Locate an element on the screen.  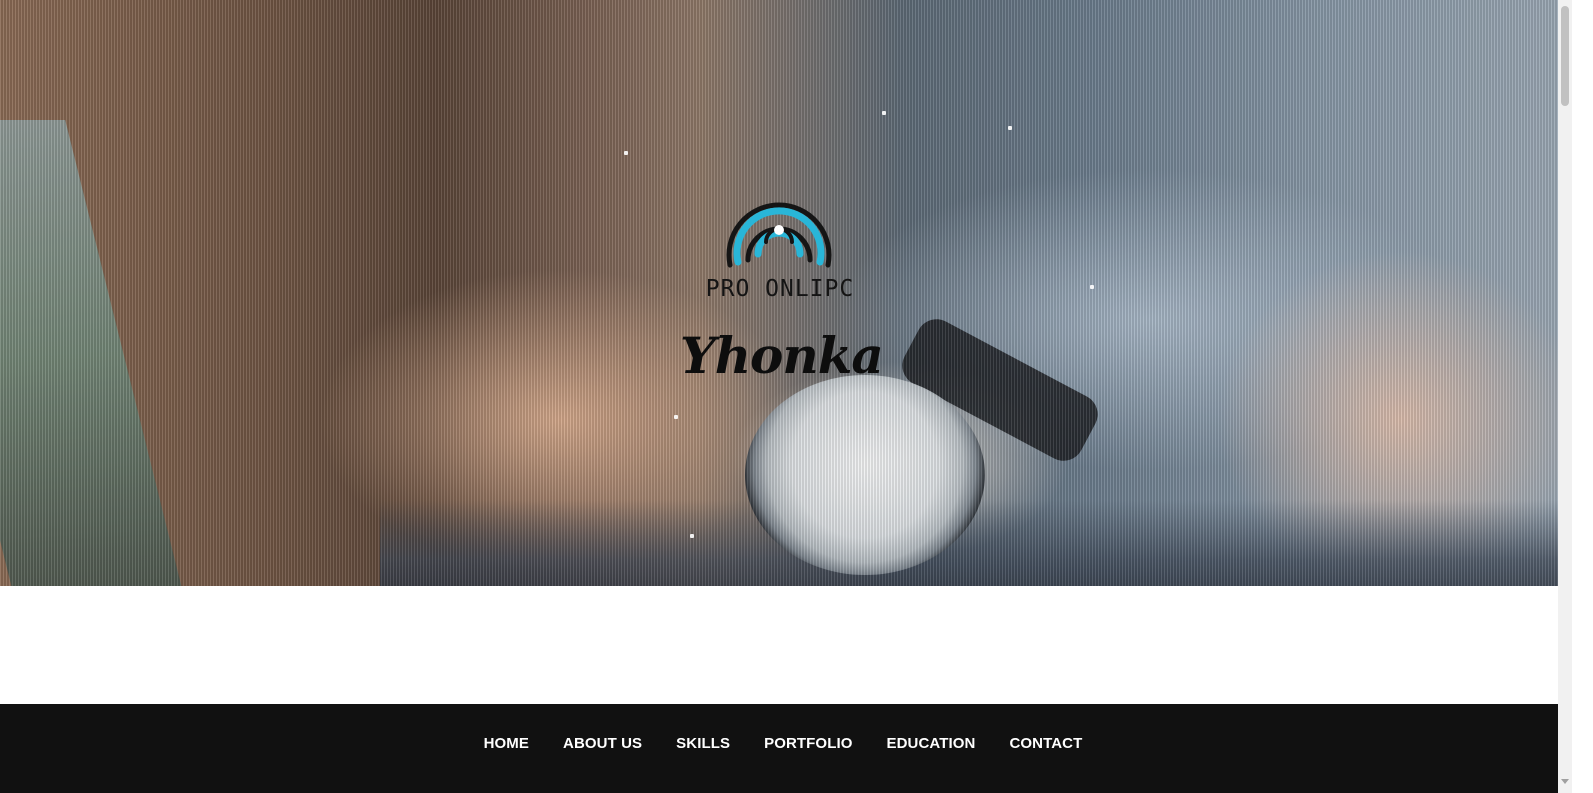
signature-name: Yhonka is located at coordinates (782, 355).